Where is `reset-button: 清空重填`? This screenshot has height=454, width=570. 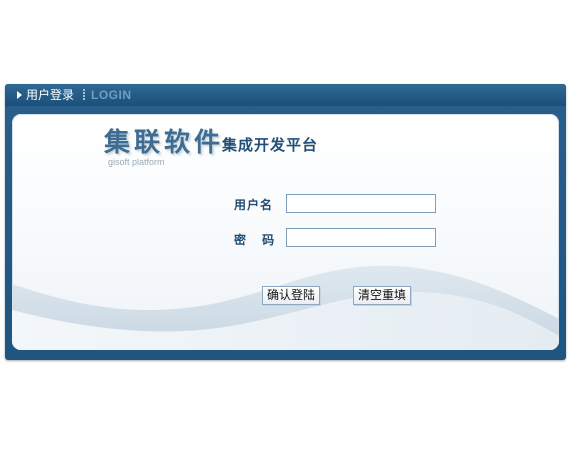 reset-button: 清空重填 is located at coordinates (382, 295).